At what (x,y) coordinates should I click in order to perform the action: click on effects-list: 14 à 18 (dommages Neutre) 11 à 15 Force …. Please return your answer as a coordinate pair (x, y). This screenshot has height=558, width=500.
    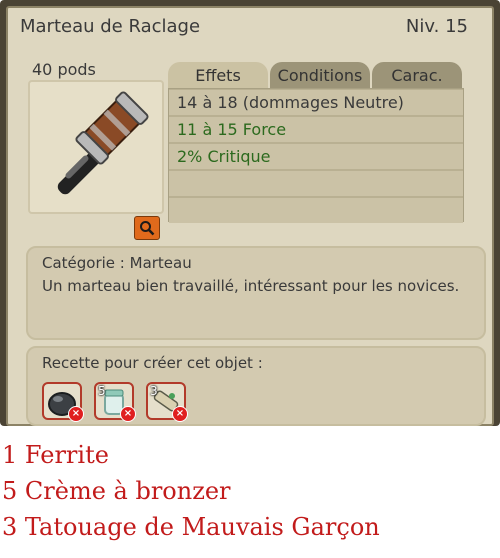
    Looking at the image, I should click on (316, 155).